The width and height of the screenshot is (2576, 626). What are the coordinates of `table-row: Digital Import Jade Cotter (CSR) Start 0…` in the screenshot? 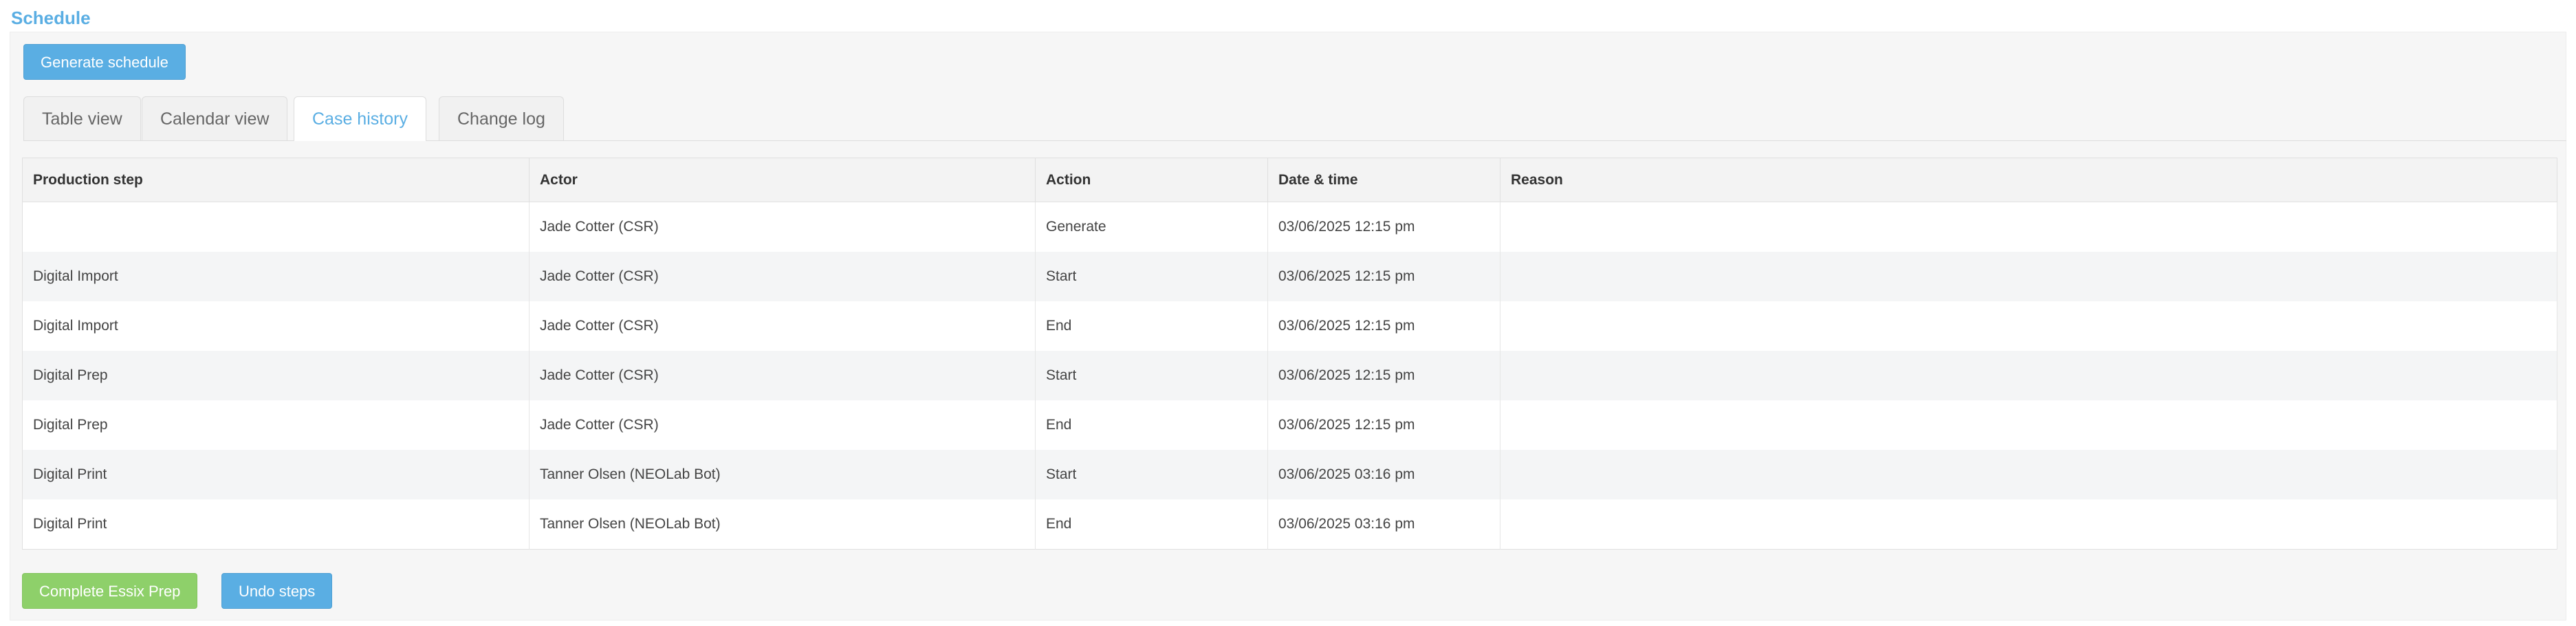 It's located at (1289, 276).